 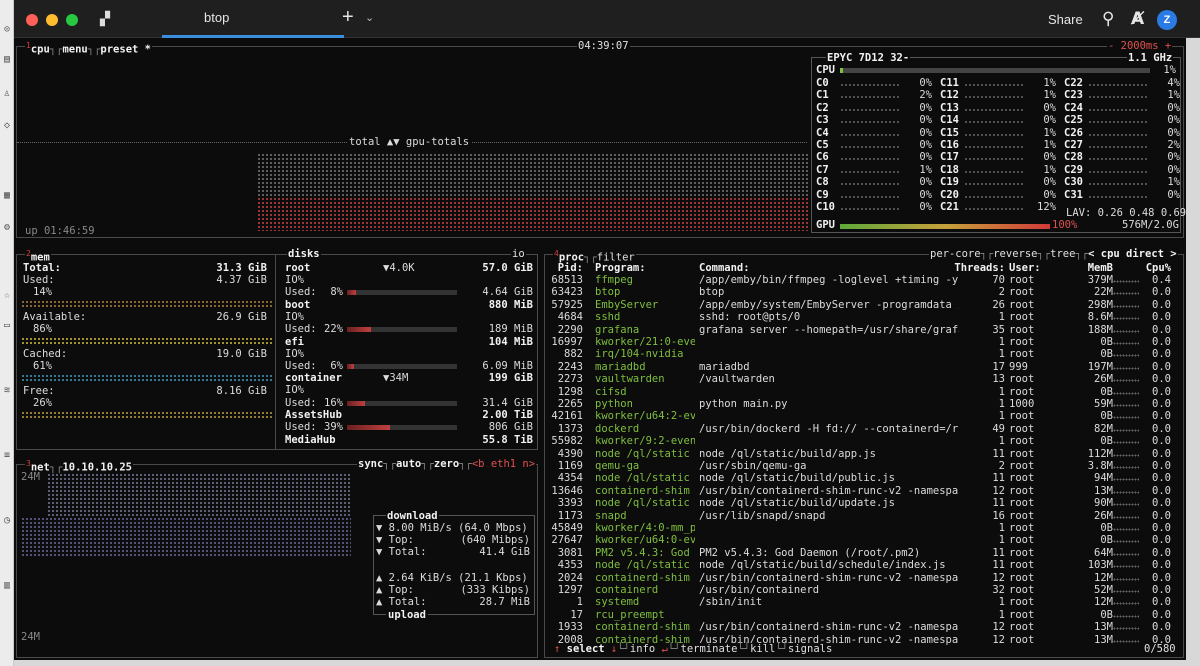 What do you see at coordinates (863, 528) in the screenshot?
I see `table-row: 45849 kworker/4:0-mm_p 1 root 0B 0.0` at bounding box center [863, 528].